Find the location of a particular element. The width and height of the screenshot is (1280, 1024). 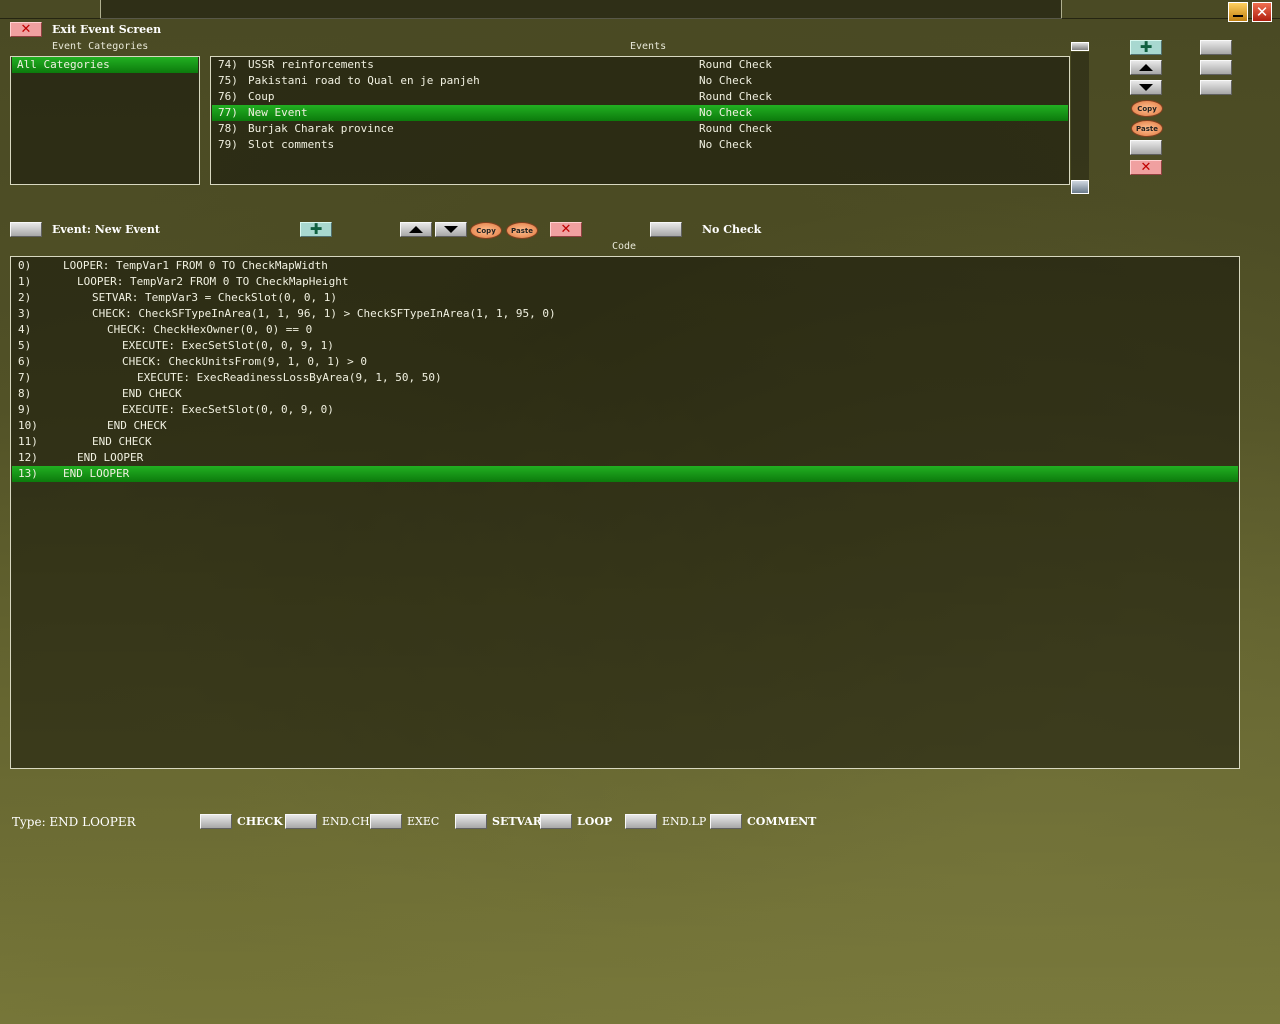

event-name: USSR reinforcements is located at coordinates (311, 64).